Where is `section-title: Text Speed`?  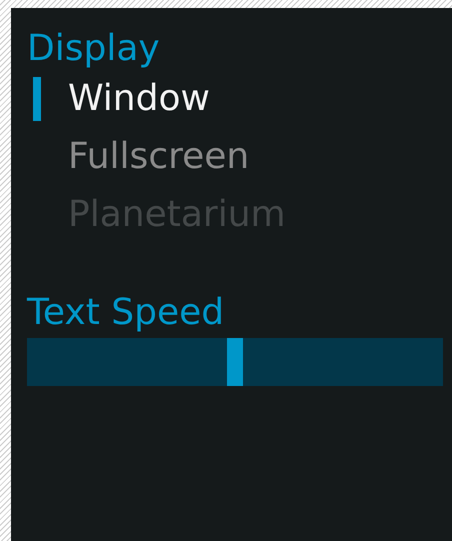
section-title: Text Speed is located at coordinates (126, 313).